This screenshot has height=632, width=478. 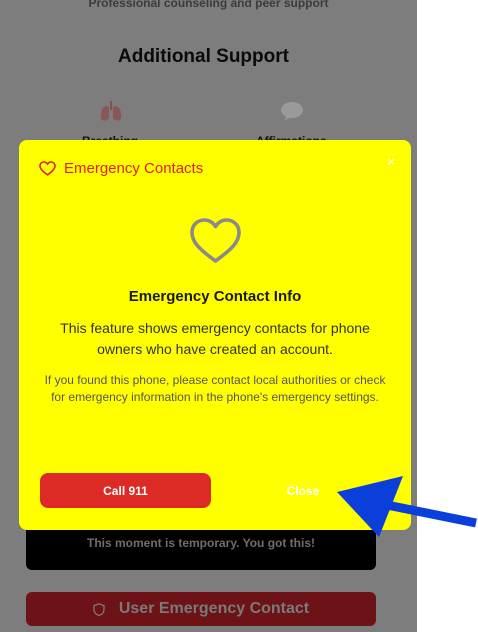 I want to click on call-911-button: Call 911, so click(x=125, y=490).